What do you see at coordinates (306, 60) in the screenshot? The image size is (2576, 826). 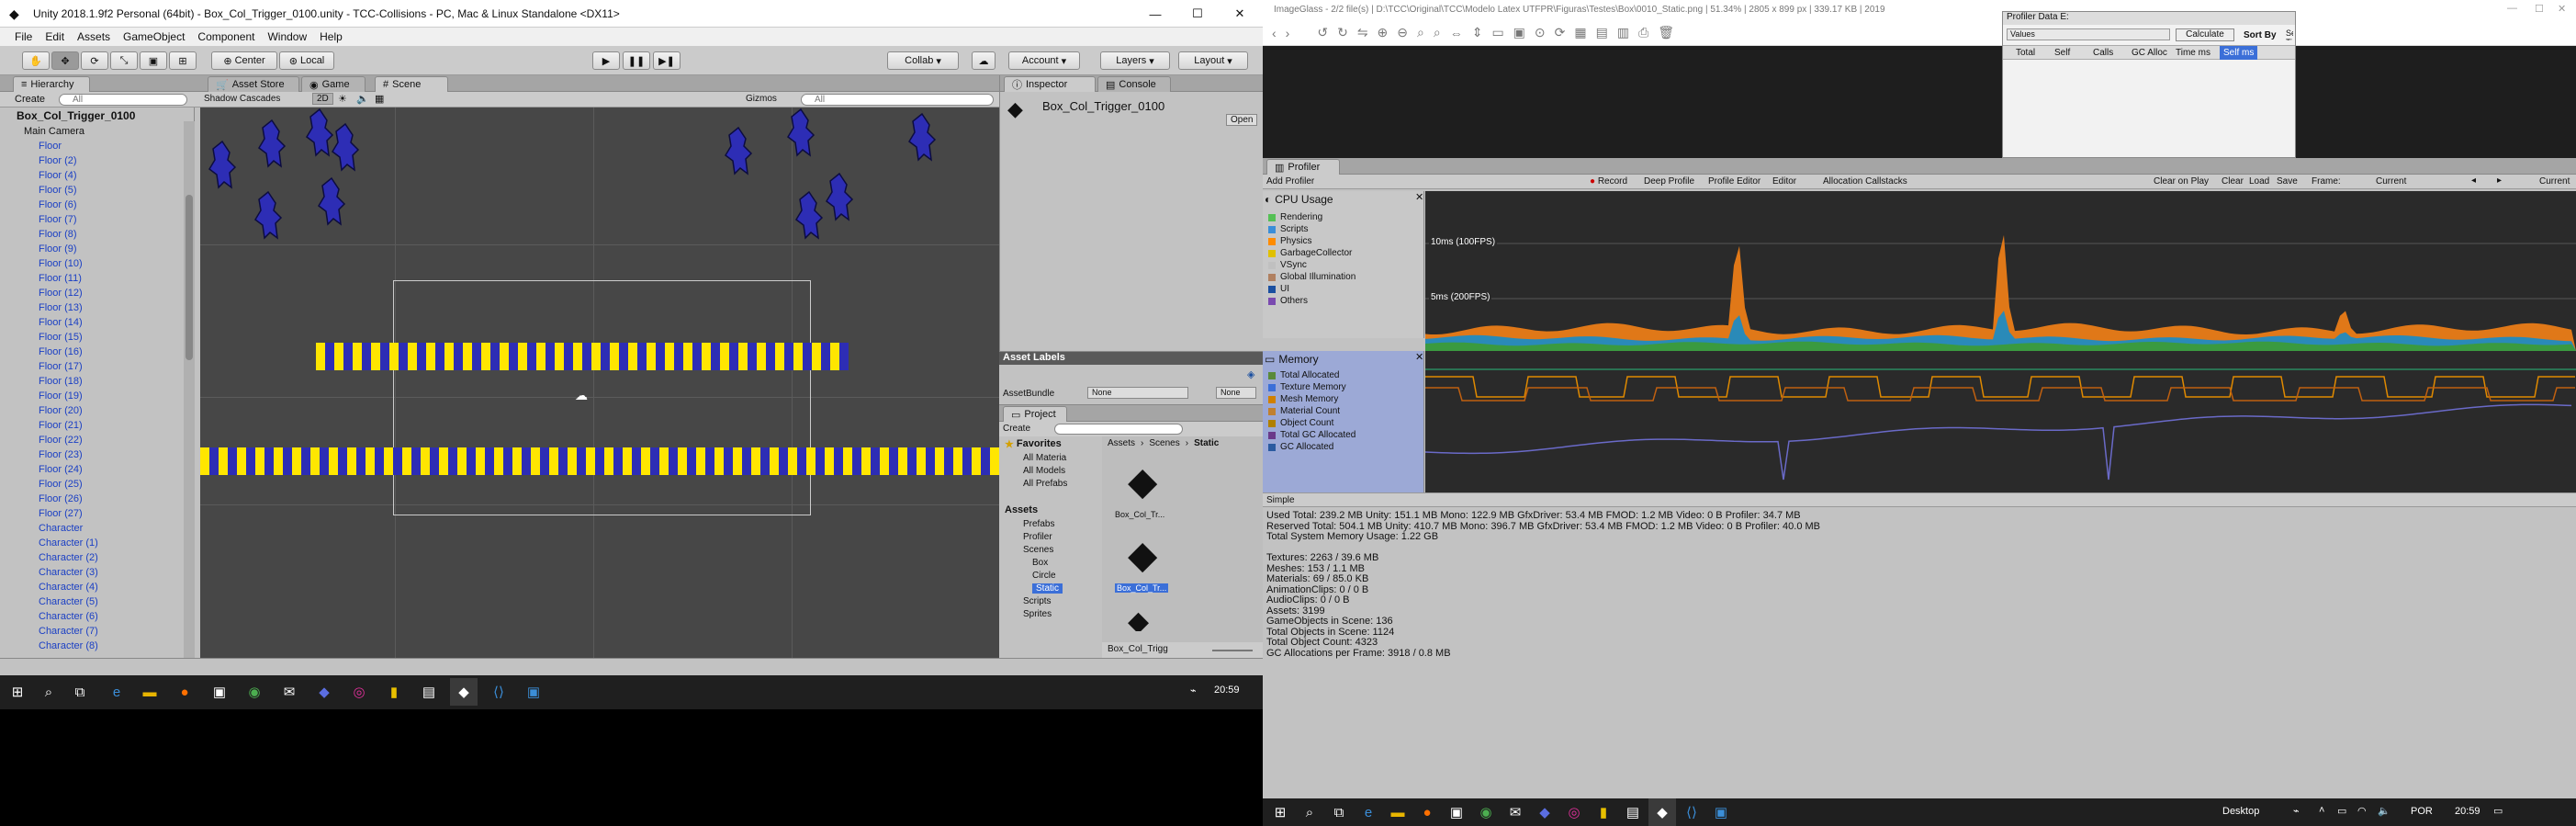 I see `pivot-local-button: ⊛ Local` at bounding box center [306, 60].